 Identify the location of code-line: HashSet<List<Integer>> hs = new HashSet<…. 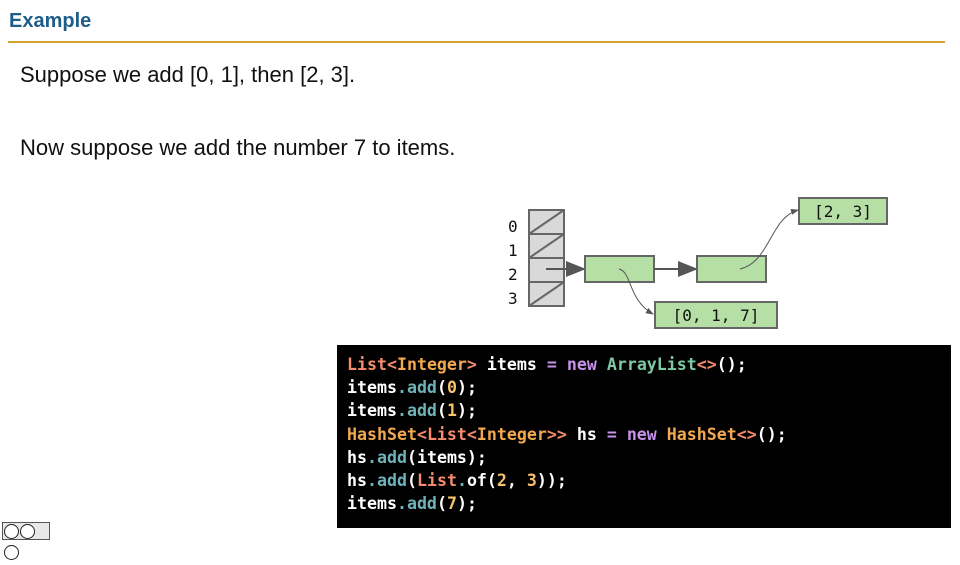
(567, 434).